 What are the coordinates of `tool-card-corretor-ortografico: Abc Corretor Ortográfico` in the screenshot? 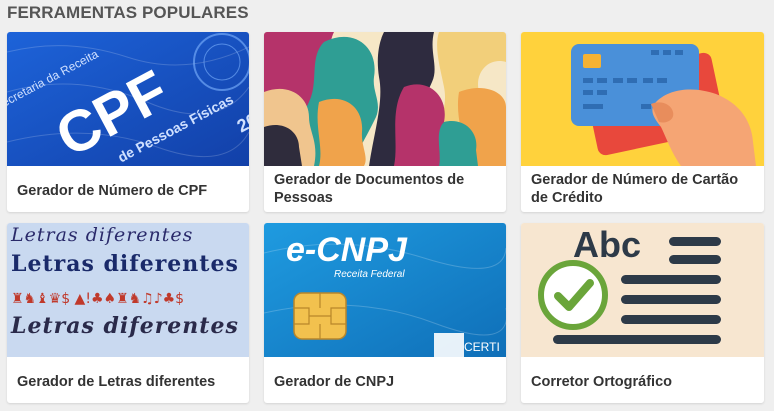 It's located at (642, 313).